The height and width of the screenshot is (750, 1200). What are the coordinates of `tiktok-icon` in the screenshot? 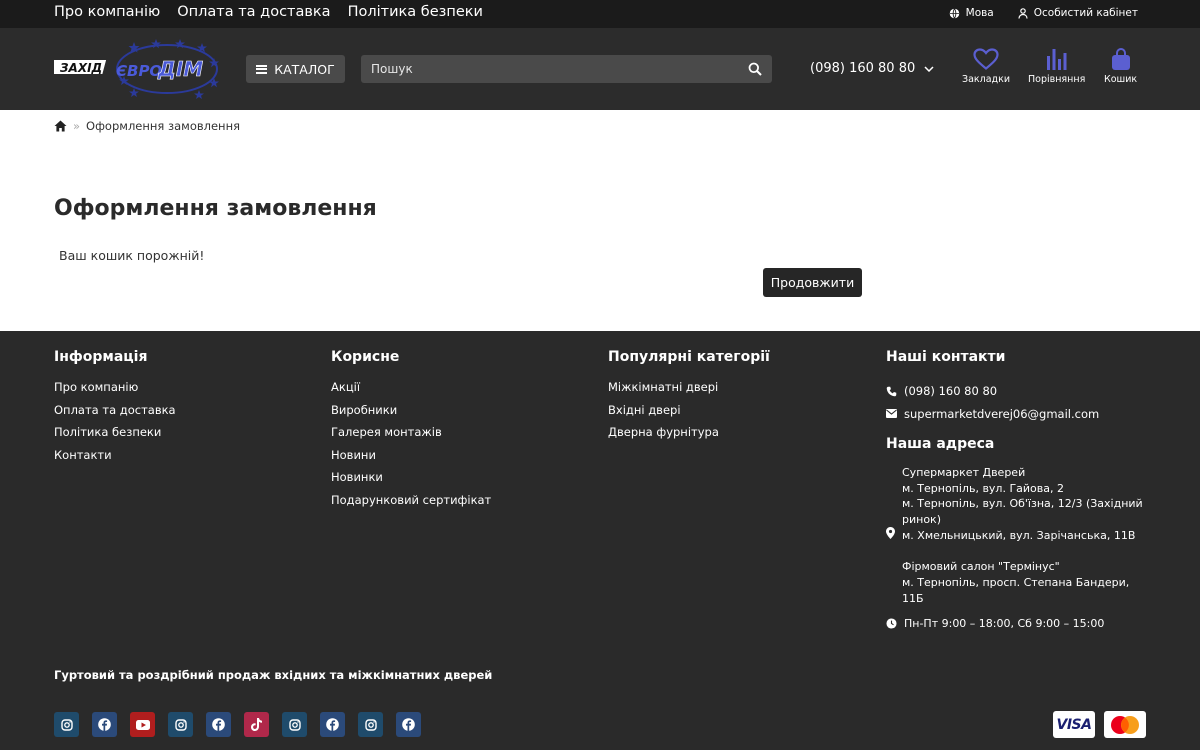 It's located at (256, 724).